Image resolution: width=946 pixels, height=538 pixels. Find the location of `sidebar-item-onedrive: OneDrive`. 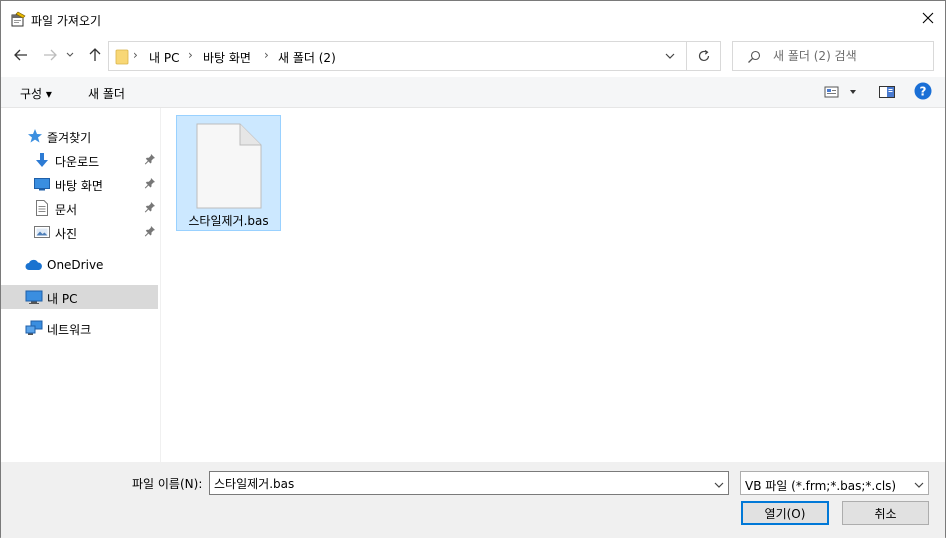

sidebar-item-onedrive: OneDrive is located at coordinates (79, 265).